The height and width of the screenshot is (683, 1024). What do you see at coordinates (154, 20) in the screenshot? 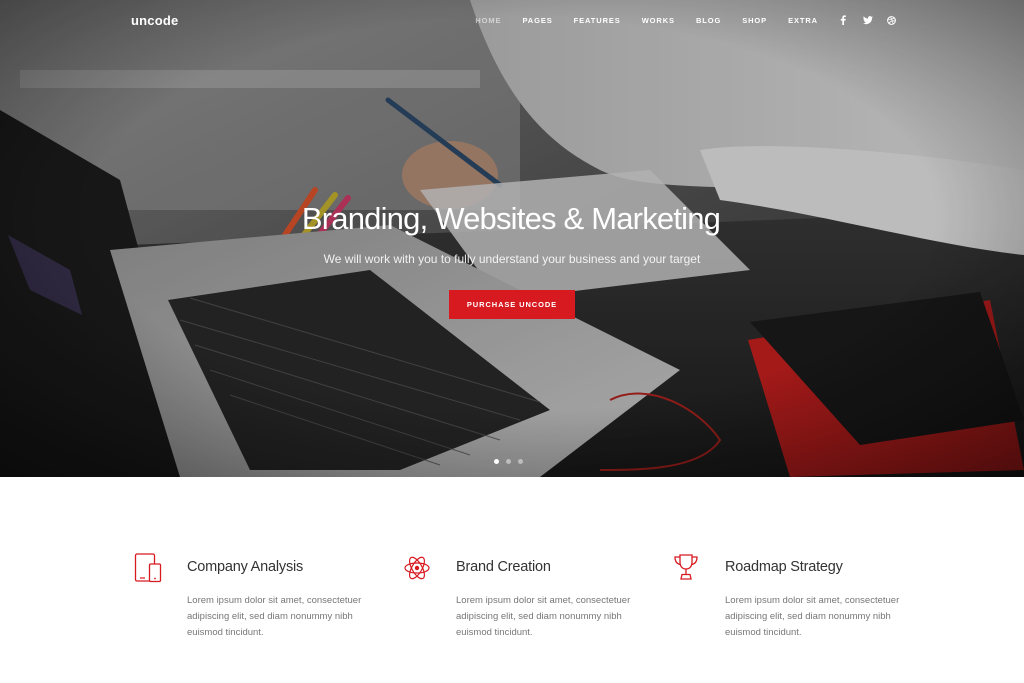
I see `site-logo: uncode` at bounding box center [154, 20].